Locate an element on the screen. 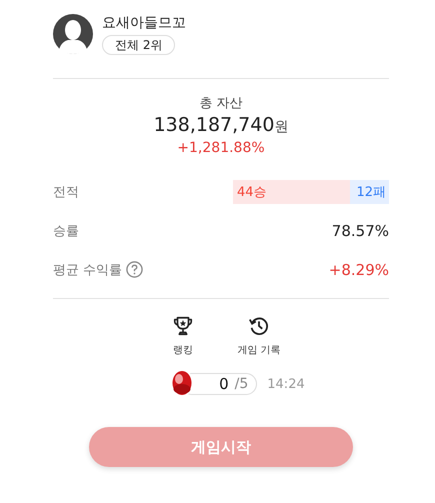 The height and width of the screenshot is (503, 435). ranking-button: 랭킹 is located at coordinates (183, 336).